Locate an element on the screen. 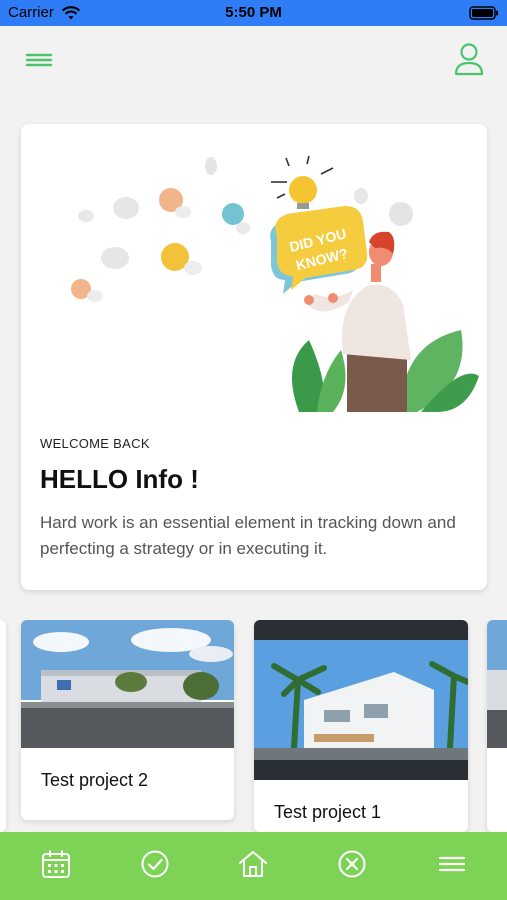  project-card: Test project 1 is located at coordinates (361, 726).